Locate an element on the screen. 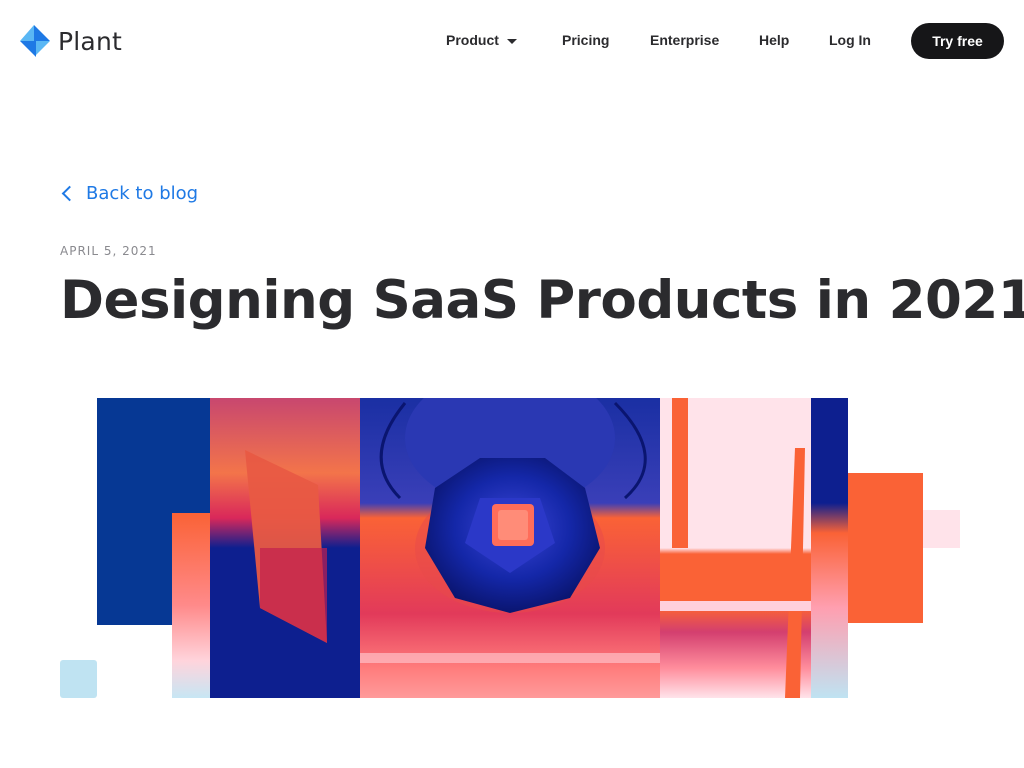  nav-login-link: Log In is located at coordinates (850, 40).